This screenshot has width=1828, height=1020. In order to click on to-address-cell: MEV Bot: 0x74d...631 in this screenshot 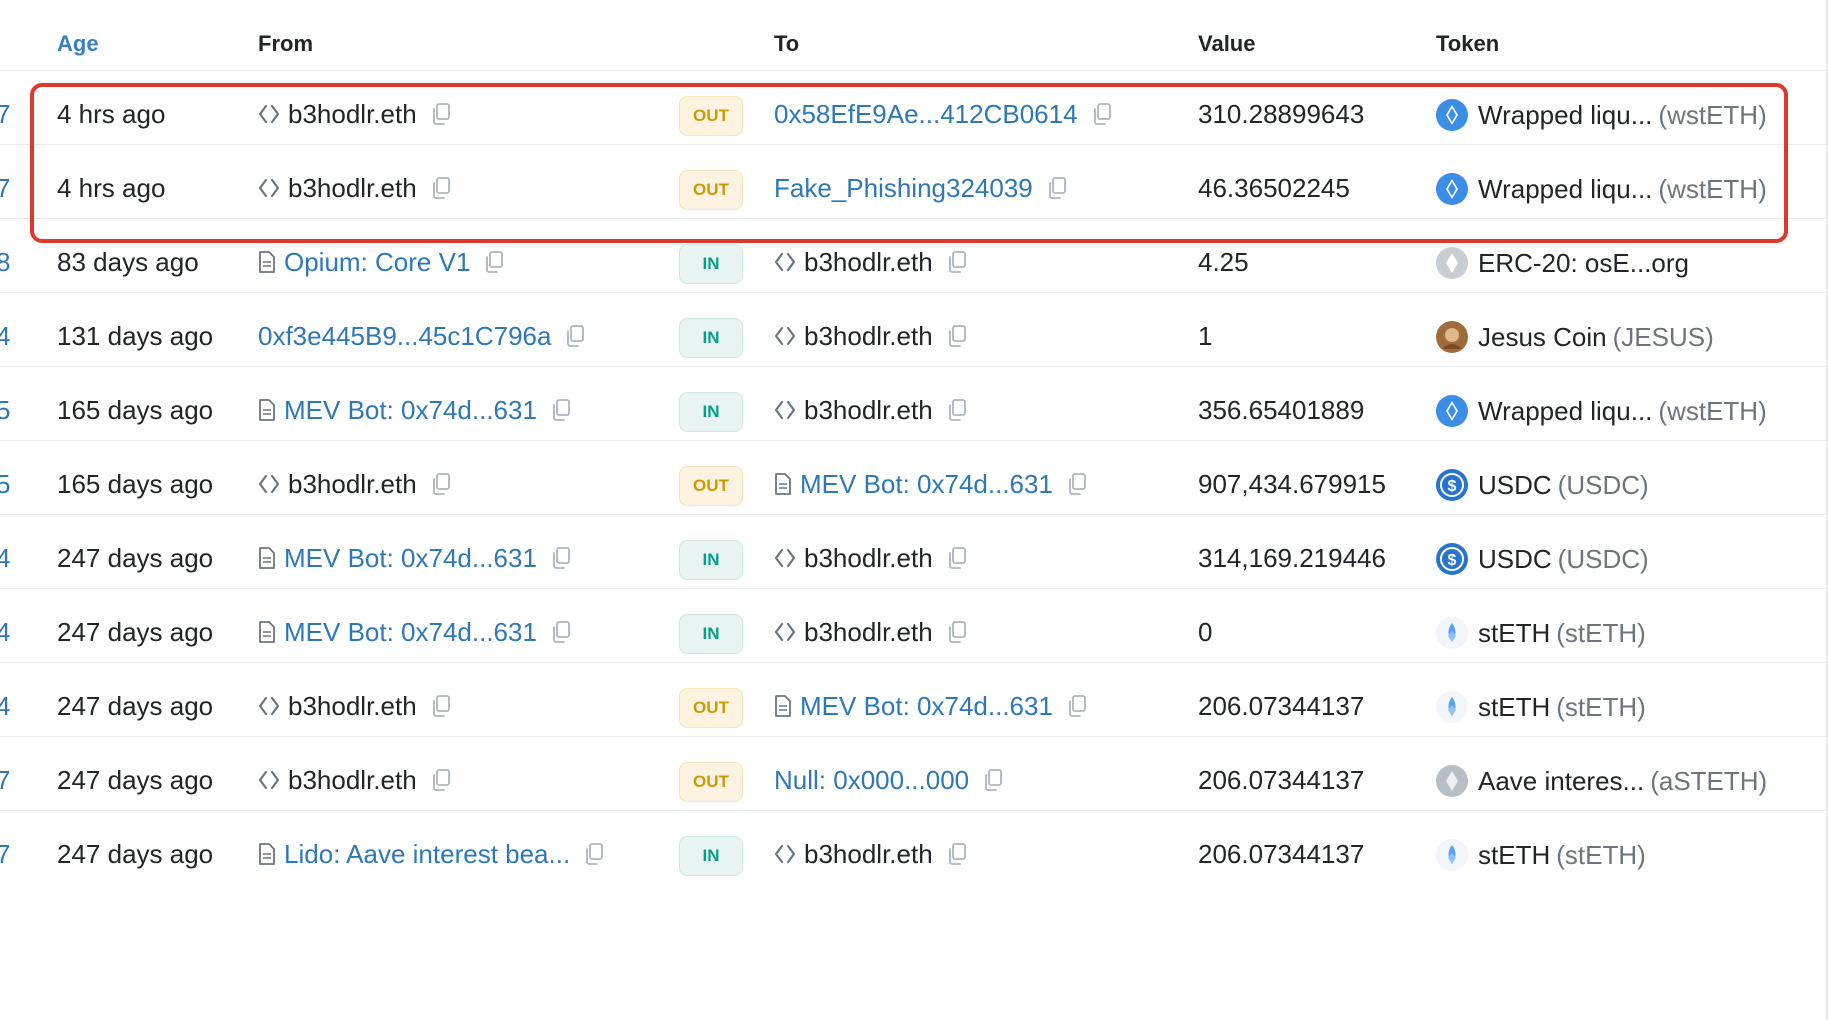, I will do `click(930, 484)`.